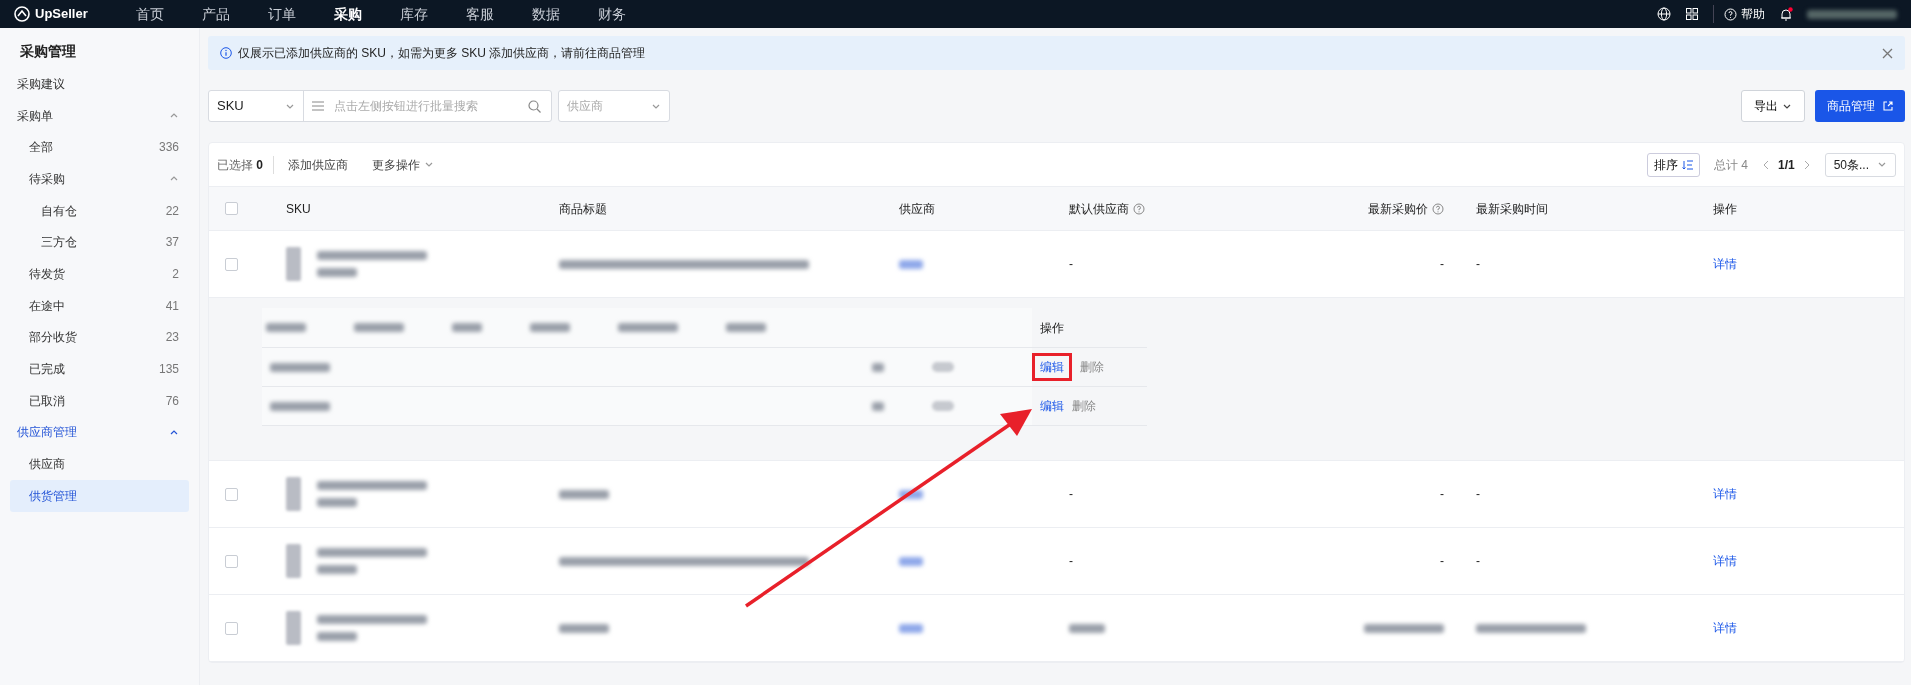 The height and width of the screenshot is (685, 1911). What do you see at coordinates (99, 400) in the screenshot?
I see `sidebar-item: 已取消 76` at bounding box center [99, 400].